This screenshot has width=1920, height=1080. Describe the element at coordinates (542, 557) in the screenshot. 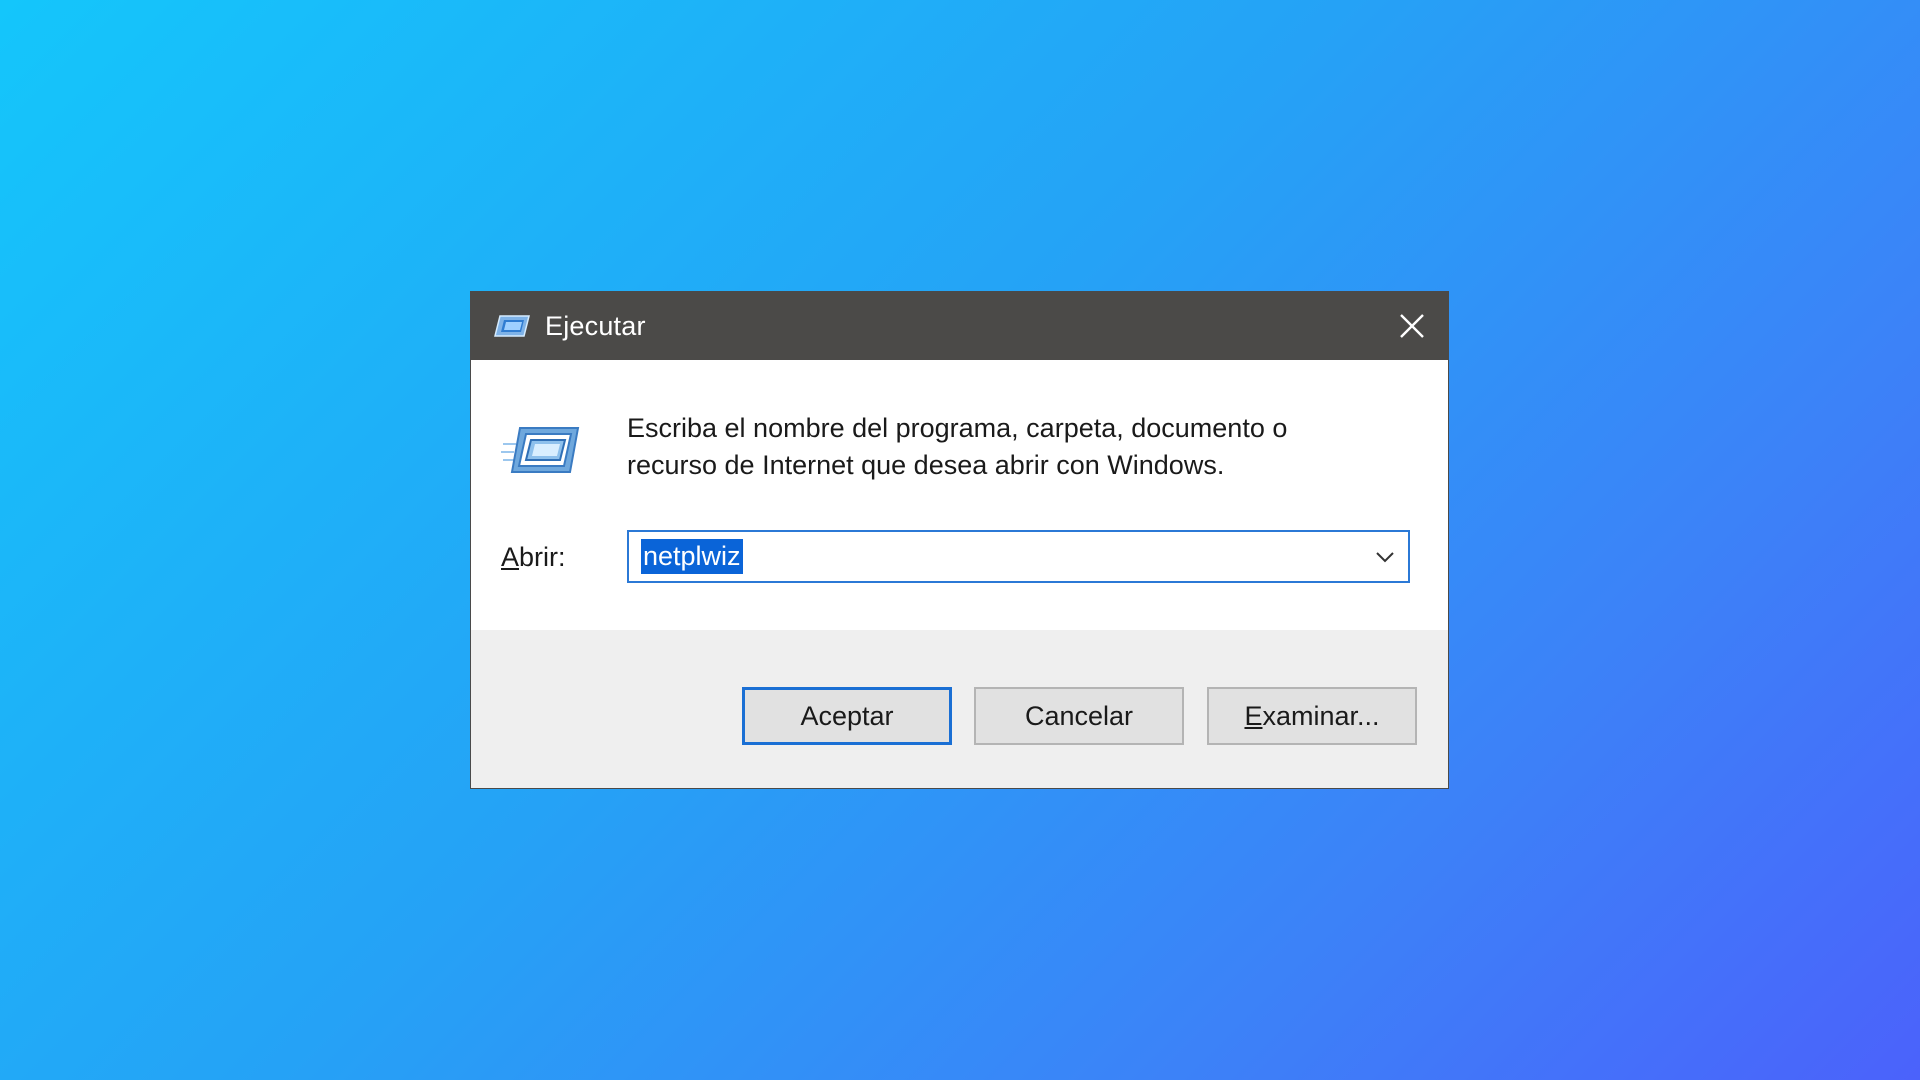

I see `open-label-text: brir:` at that location.